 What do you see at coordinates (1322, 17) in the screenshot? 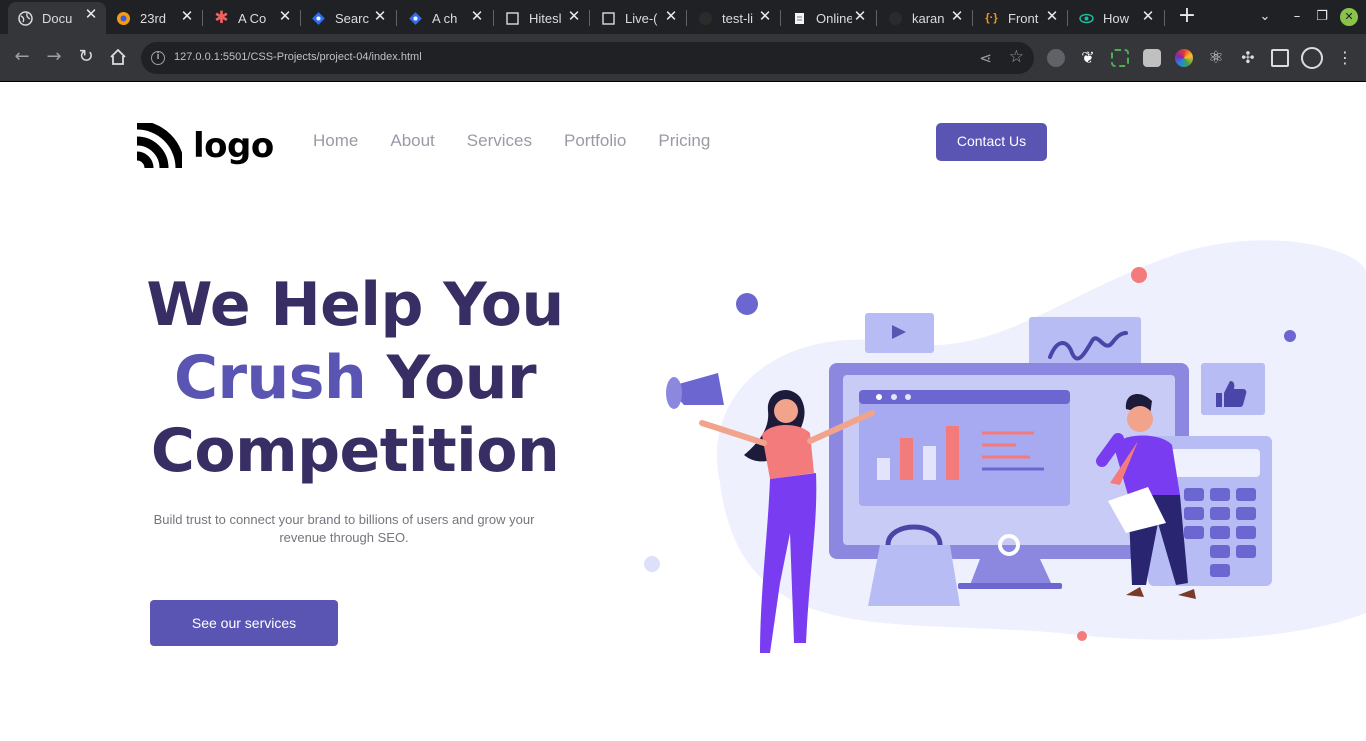
I see `restore-icon: ❐` at bounding box center [1322, 17].